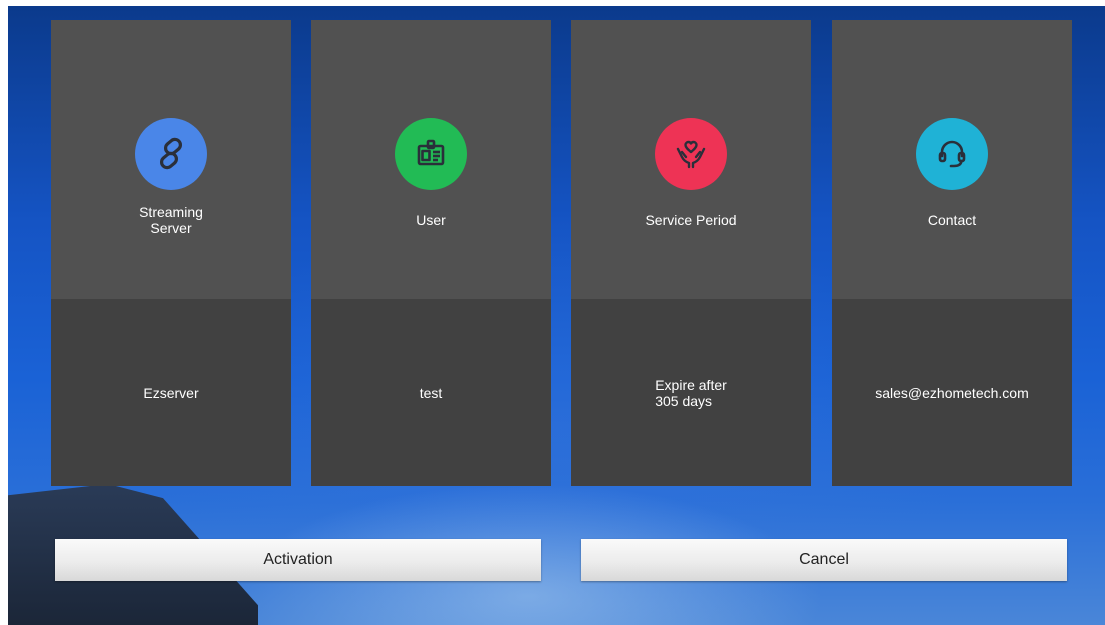  What do you see at coordinates (691, 220) in the screenshot?
I see `card-label: Service Period` at bounding box center [691, 220].